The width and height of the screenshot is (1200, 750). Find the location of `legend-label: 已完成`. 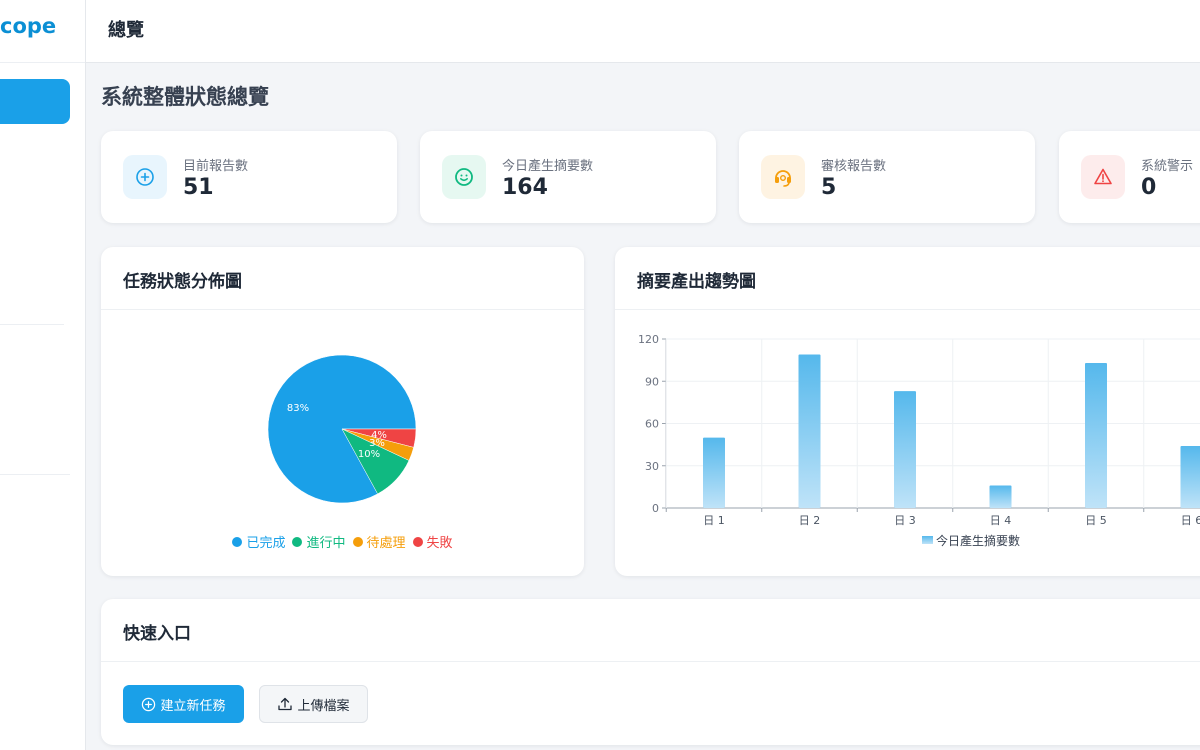

legend-label: 已完成 is located at coordinates (266, 543).